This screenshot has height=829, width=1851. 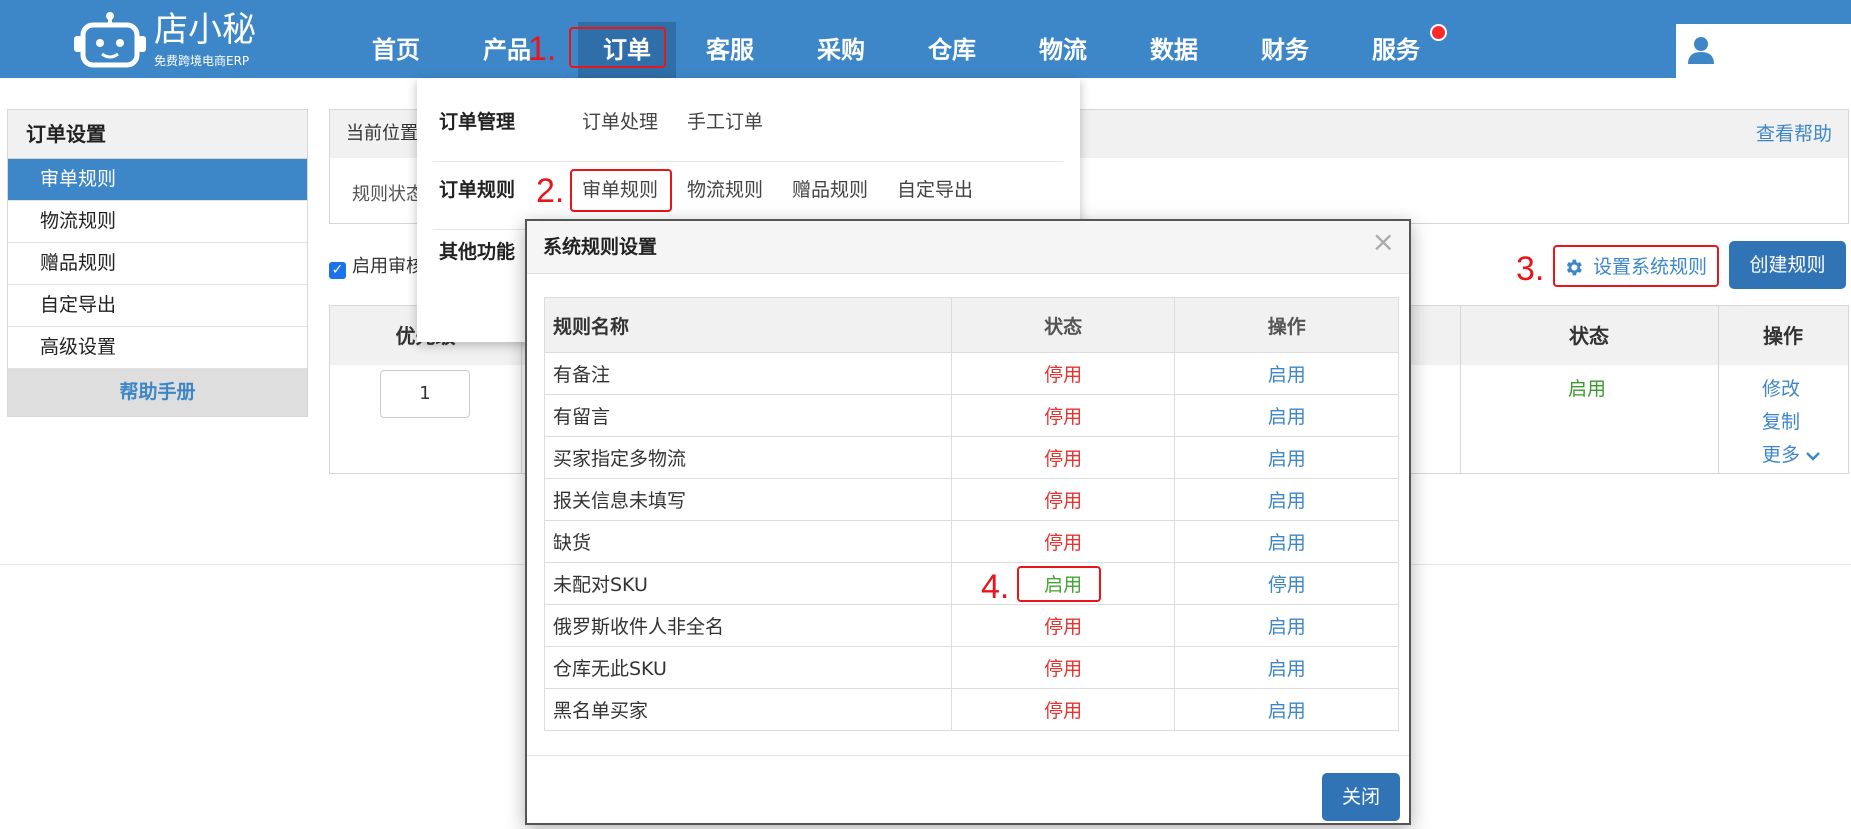 I want to click on dropdown-category: 订单规则, so click(x=477, y=190).